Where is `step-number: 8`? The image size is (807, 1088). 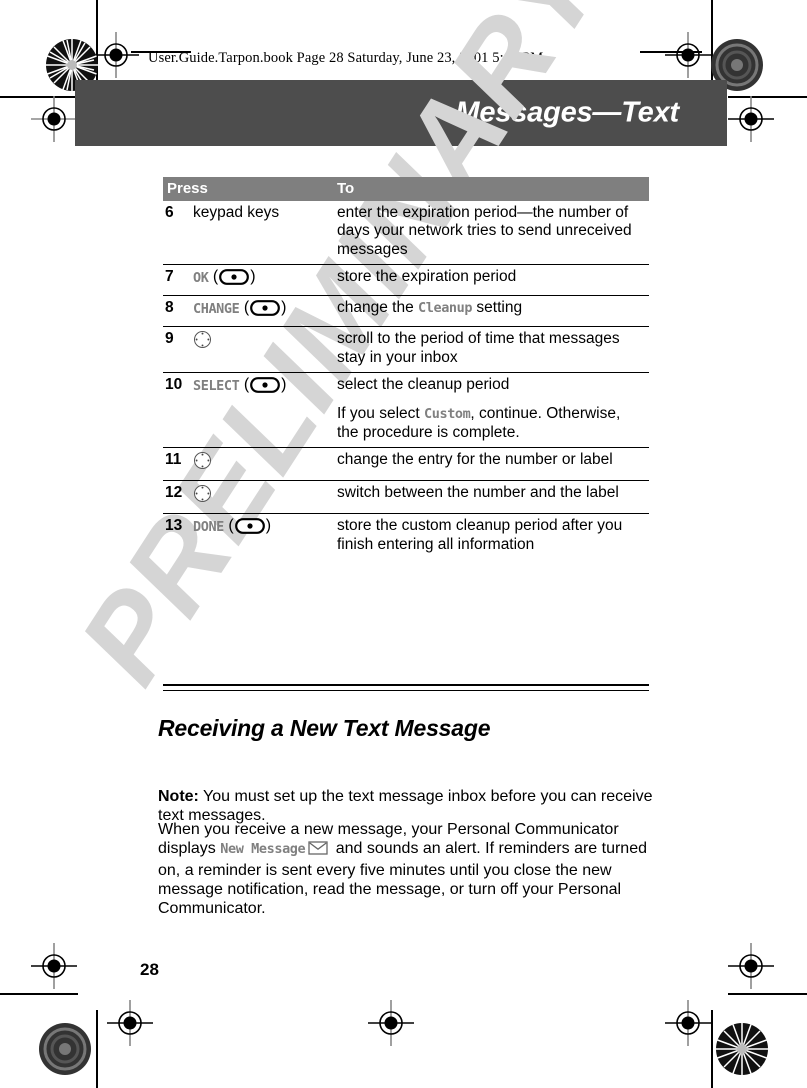
step-number: 8 is located at coordinates (178, 311).